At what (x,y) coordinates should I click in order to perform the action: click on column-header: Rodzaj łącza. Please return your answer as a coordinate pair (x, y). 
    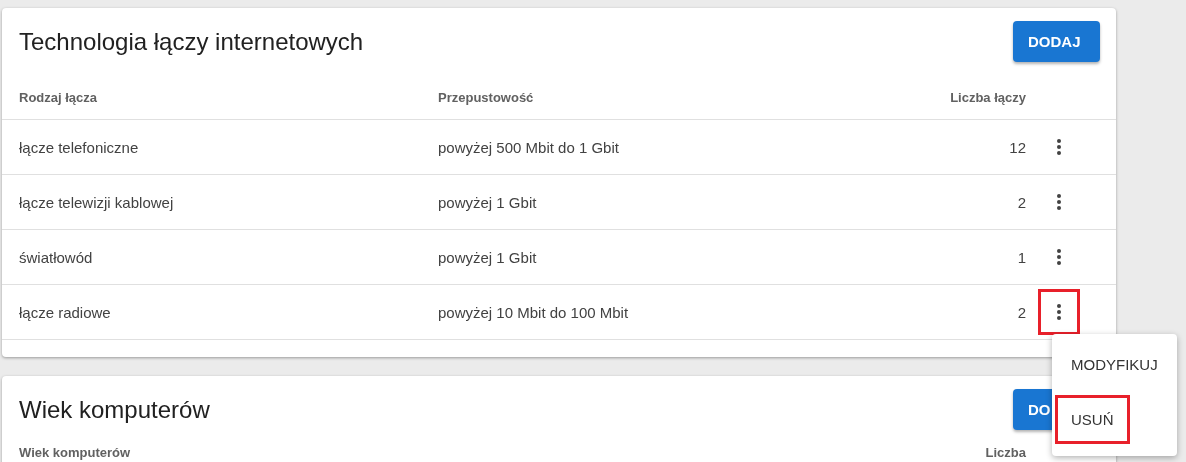
    Looking at the image, I should click on (59, 97).